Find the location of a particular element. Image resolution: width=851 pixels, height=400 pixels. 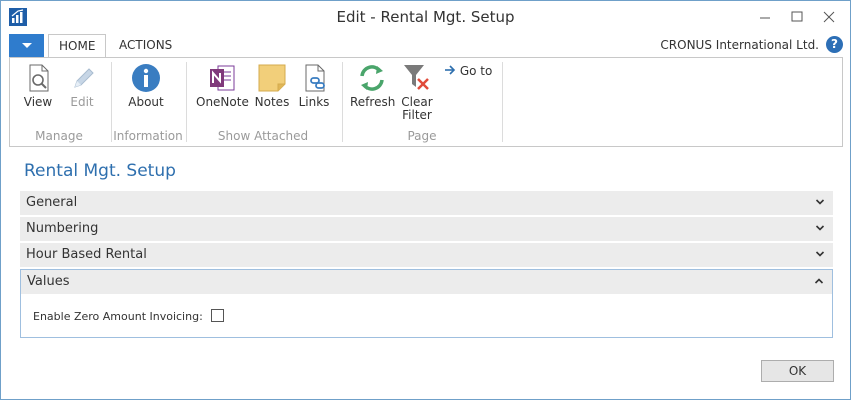

refresh-icon is located at coordinates (372, 78).